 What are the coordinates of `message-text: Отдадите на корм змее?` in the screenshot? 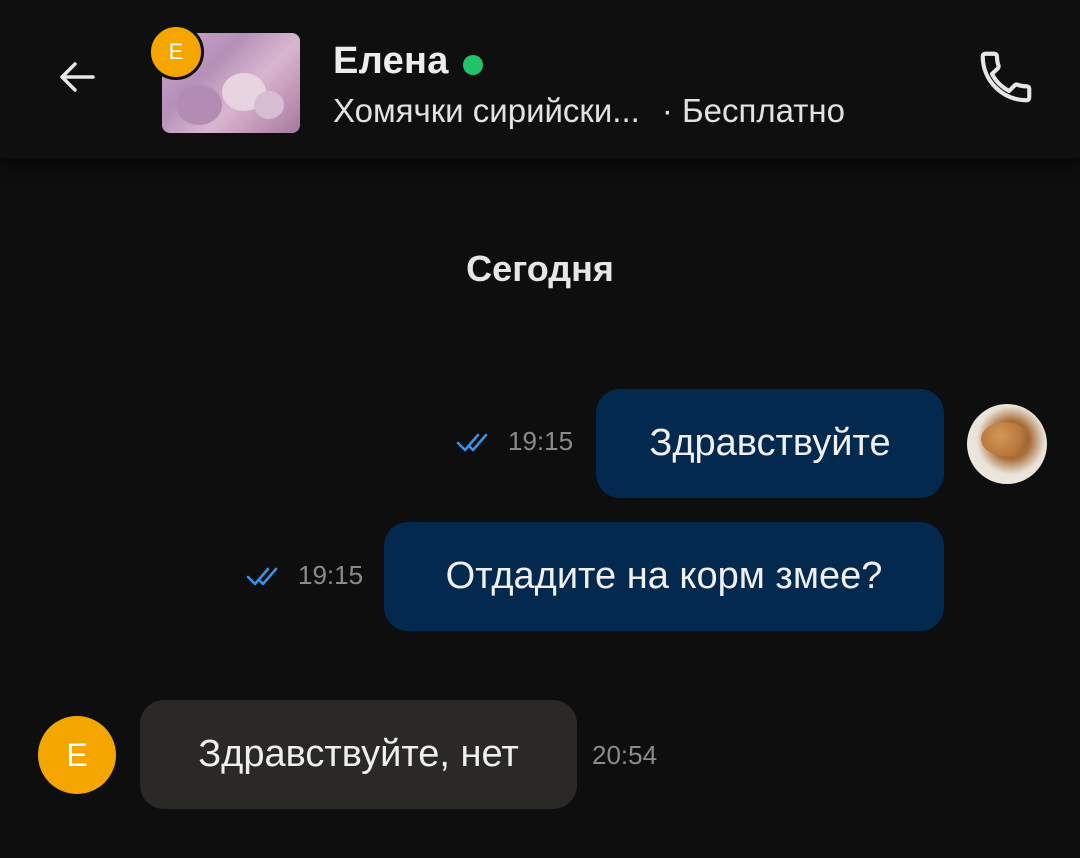 It's located at (664, 576).